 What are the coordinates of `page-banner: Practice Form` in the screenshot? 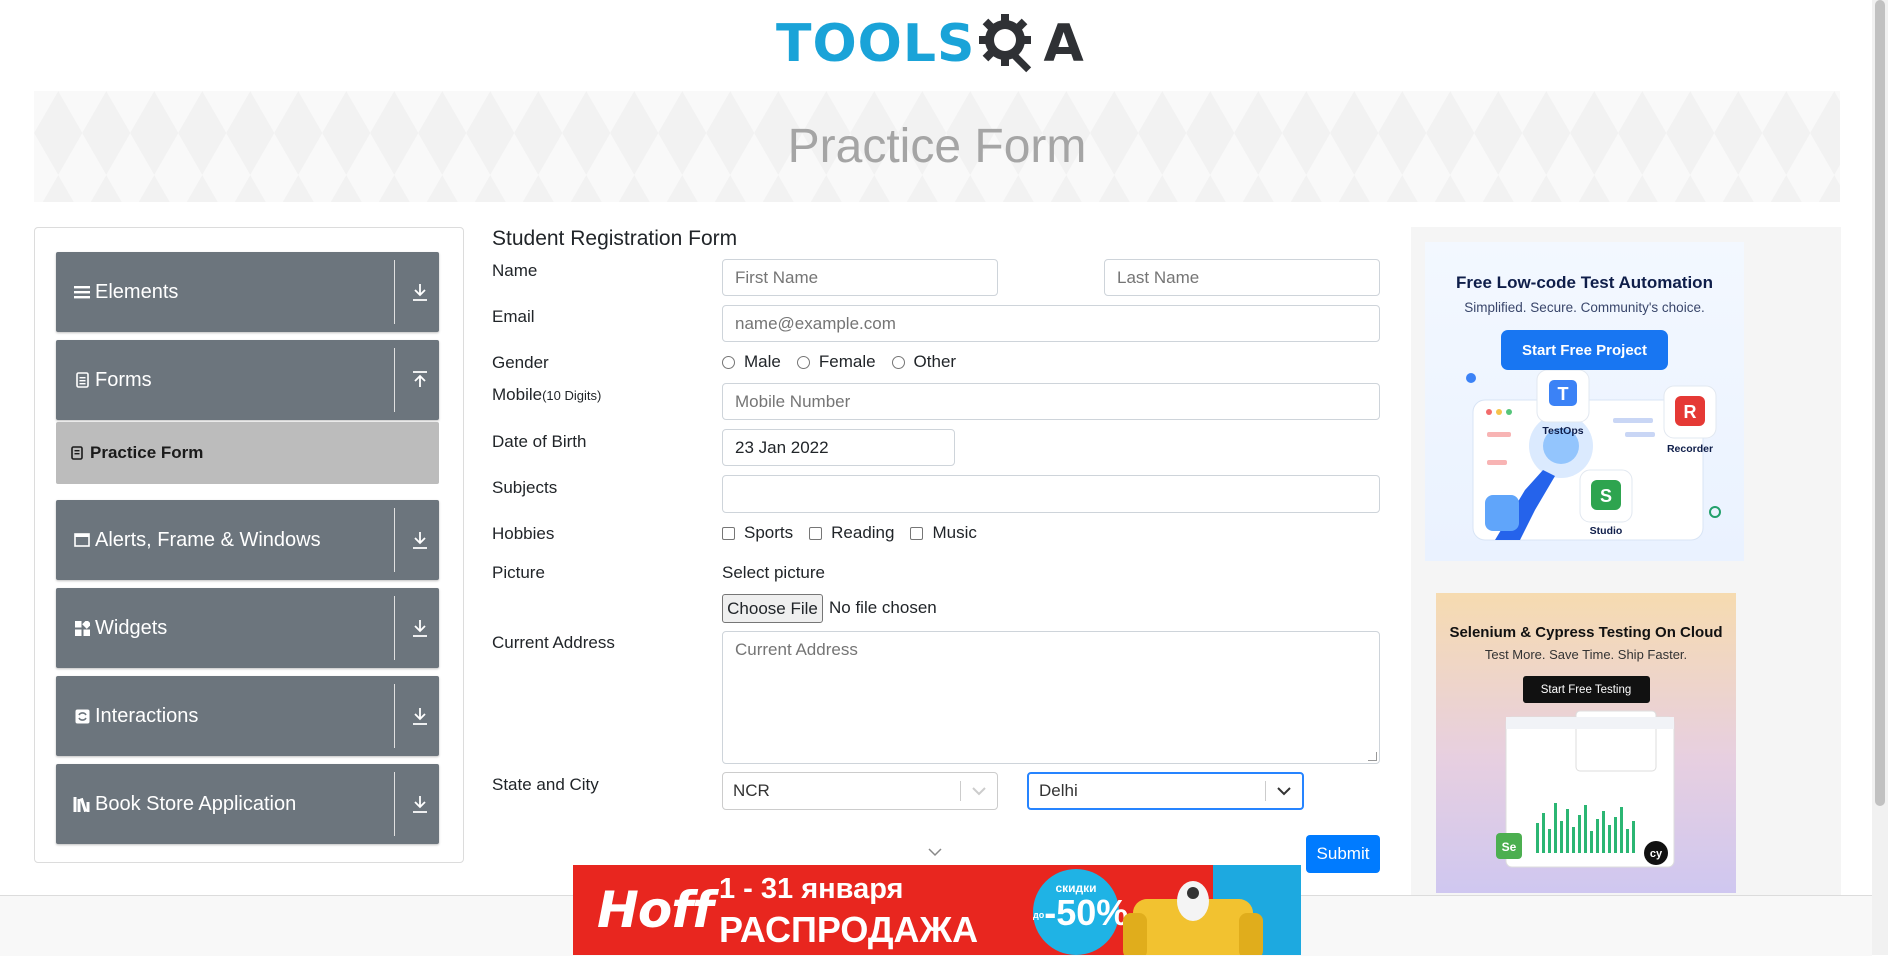 It's located at (937, 146).